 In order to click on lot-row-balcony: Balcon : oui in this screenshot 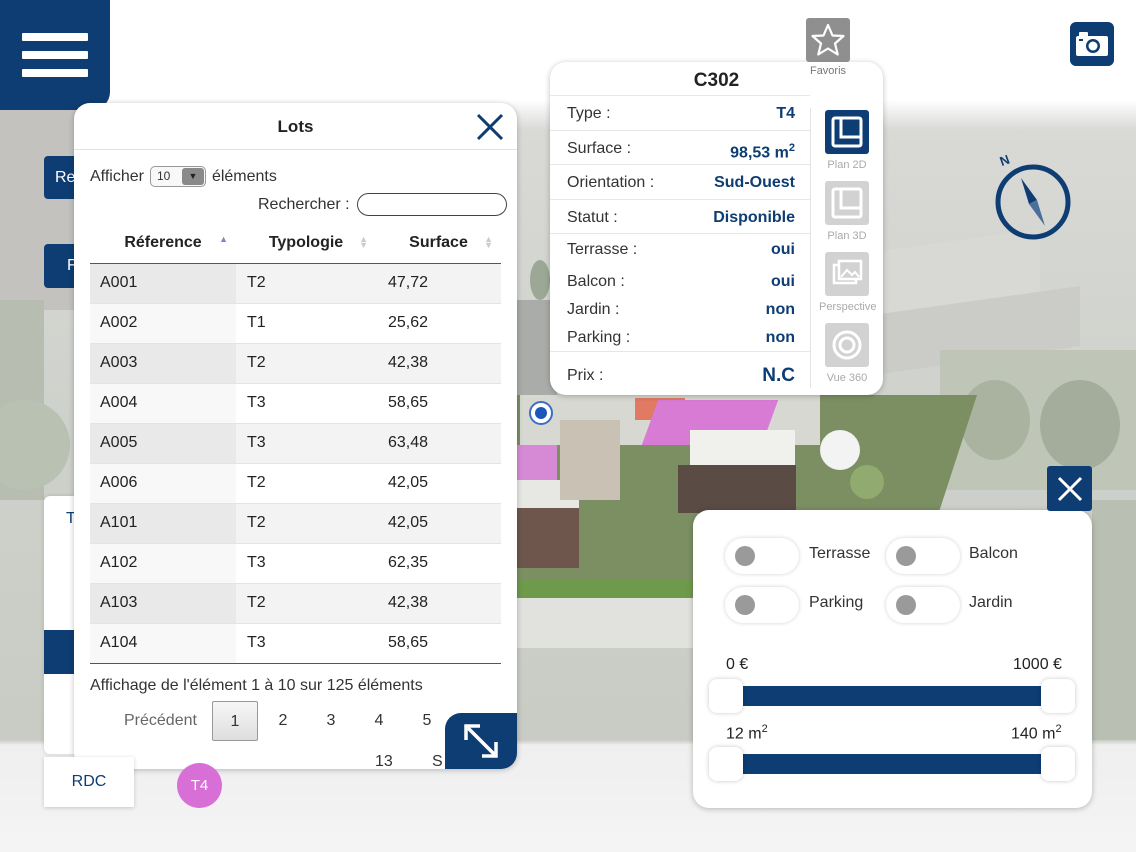, I will do `click(680, 281)`.